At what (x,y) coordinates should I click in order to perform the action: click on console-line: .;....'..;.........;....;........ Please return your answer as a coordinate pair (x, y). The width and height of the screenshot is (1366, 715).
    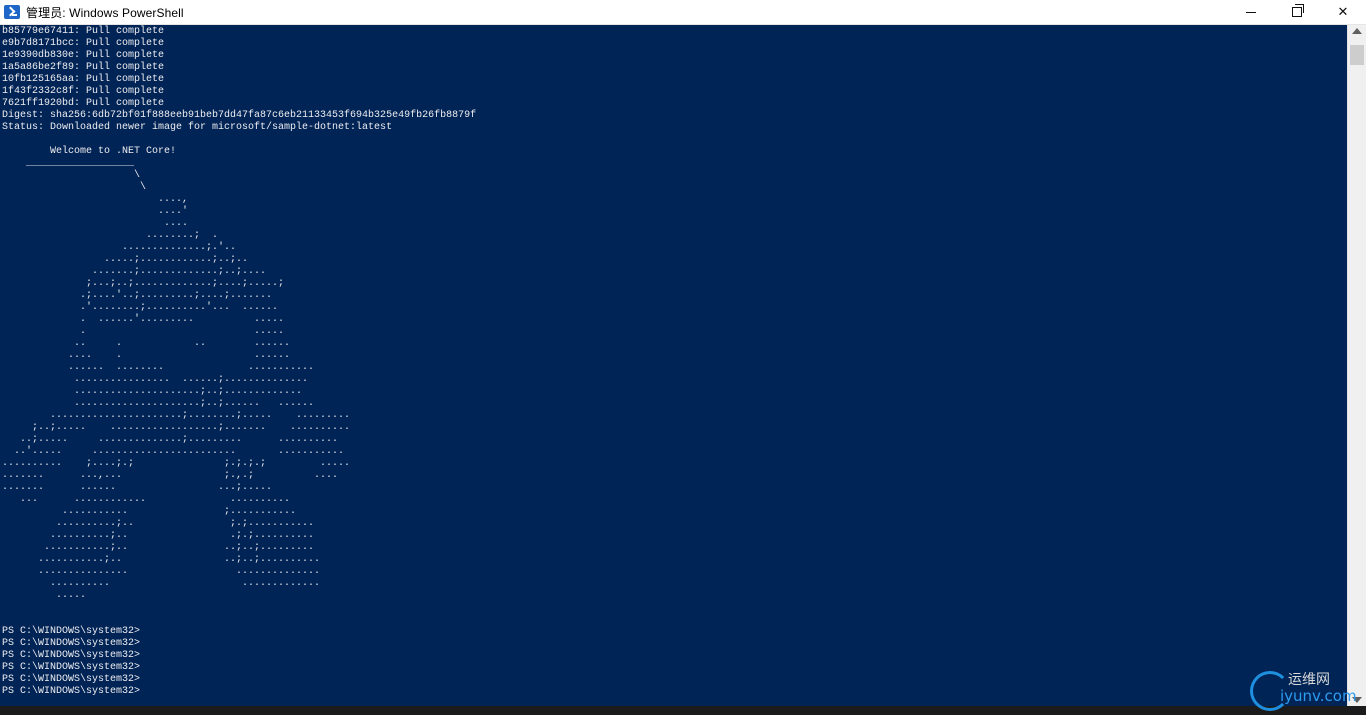
    Looking at the image, I should click on (137, 295).